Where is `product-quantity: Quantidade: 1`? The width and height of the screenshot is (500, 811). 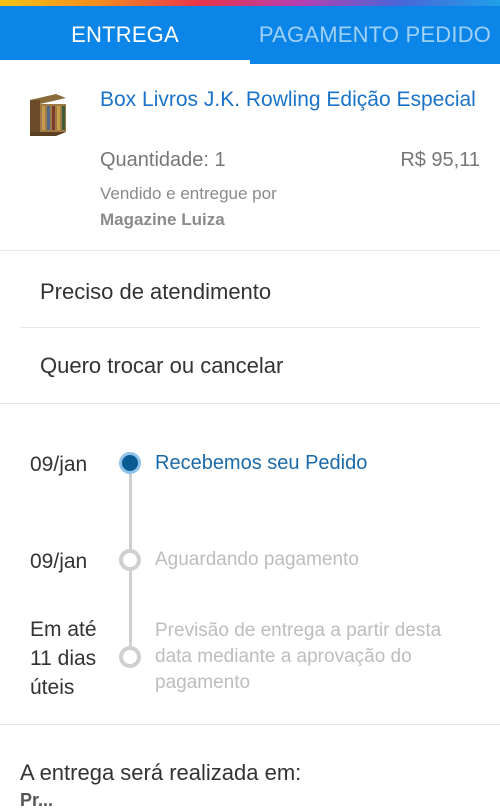
product-quantity: Quantidade: 1 is located at coordinates (163, 160).